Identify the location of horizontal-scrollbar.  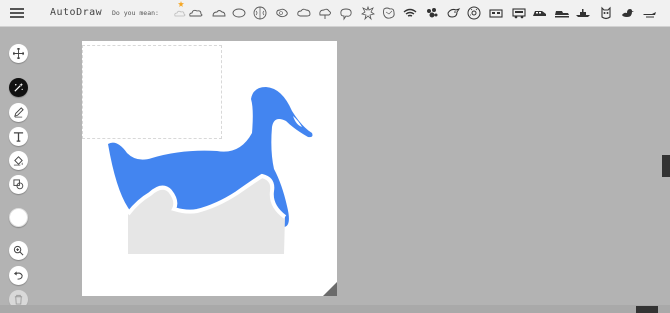
(335, 309).